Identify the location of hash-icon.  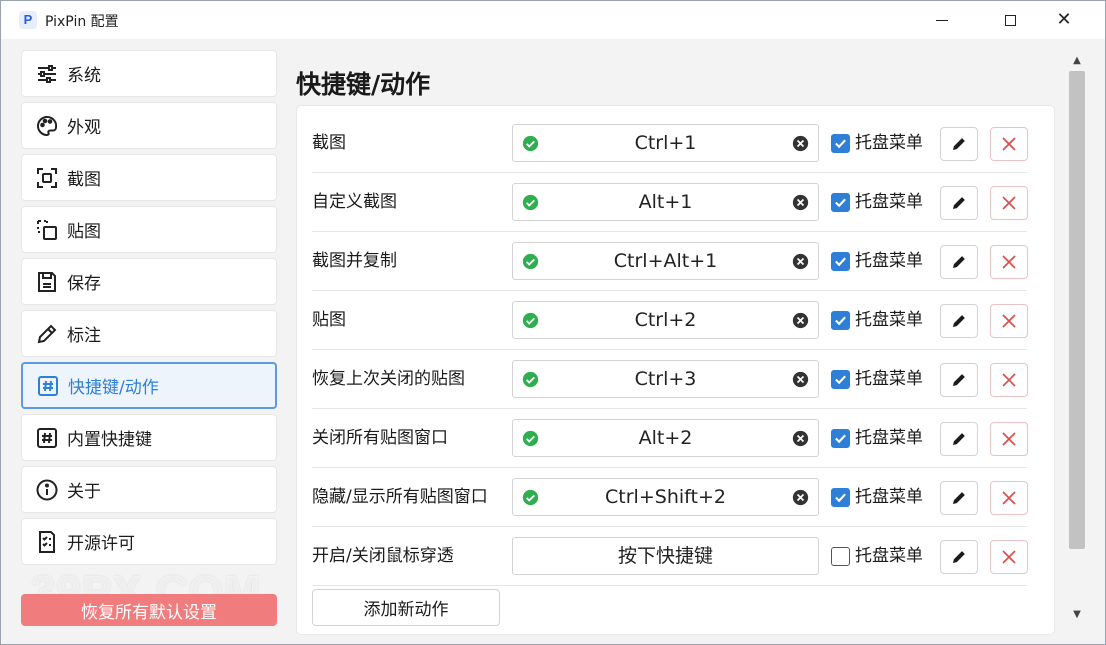
(48, 386).